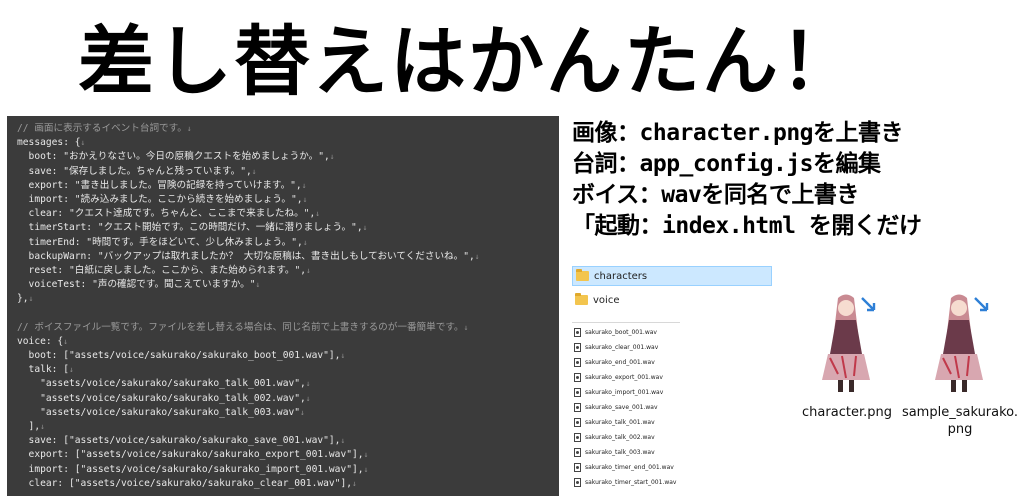 The image size is (1024, 501). I want to click on code-line: ],↓, so click(285, 427).